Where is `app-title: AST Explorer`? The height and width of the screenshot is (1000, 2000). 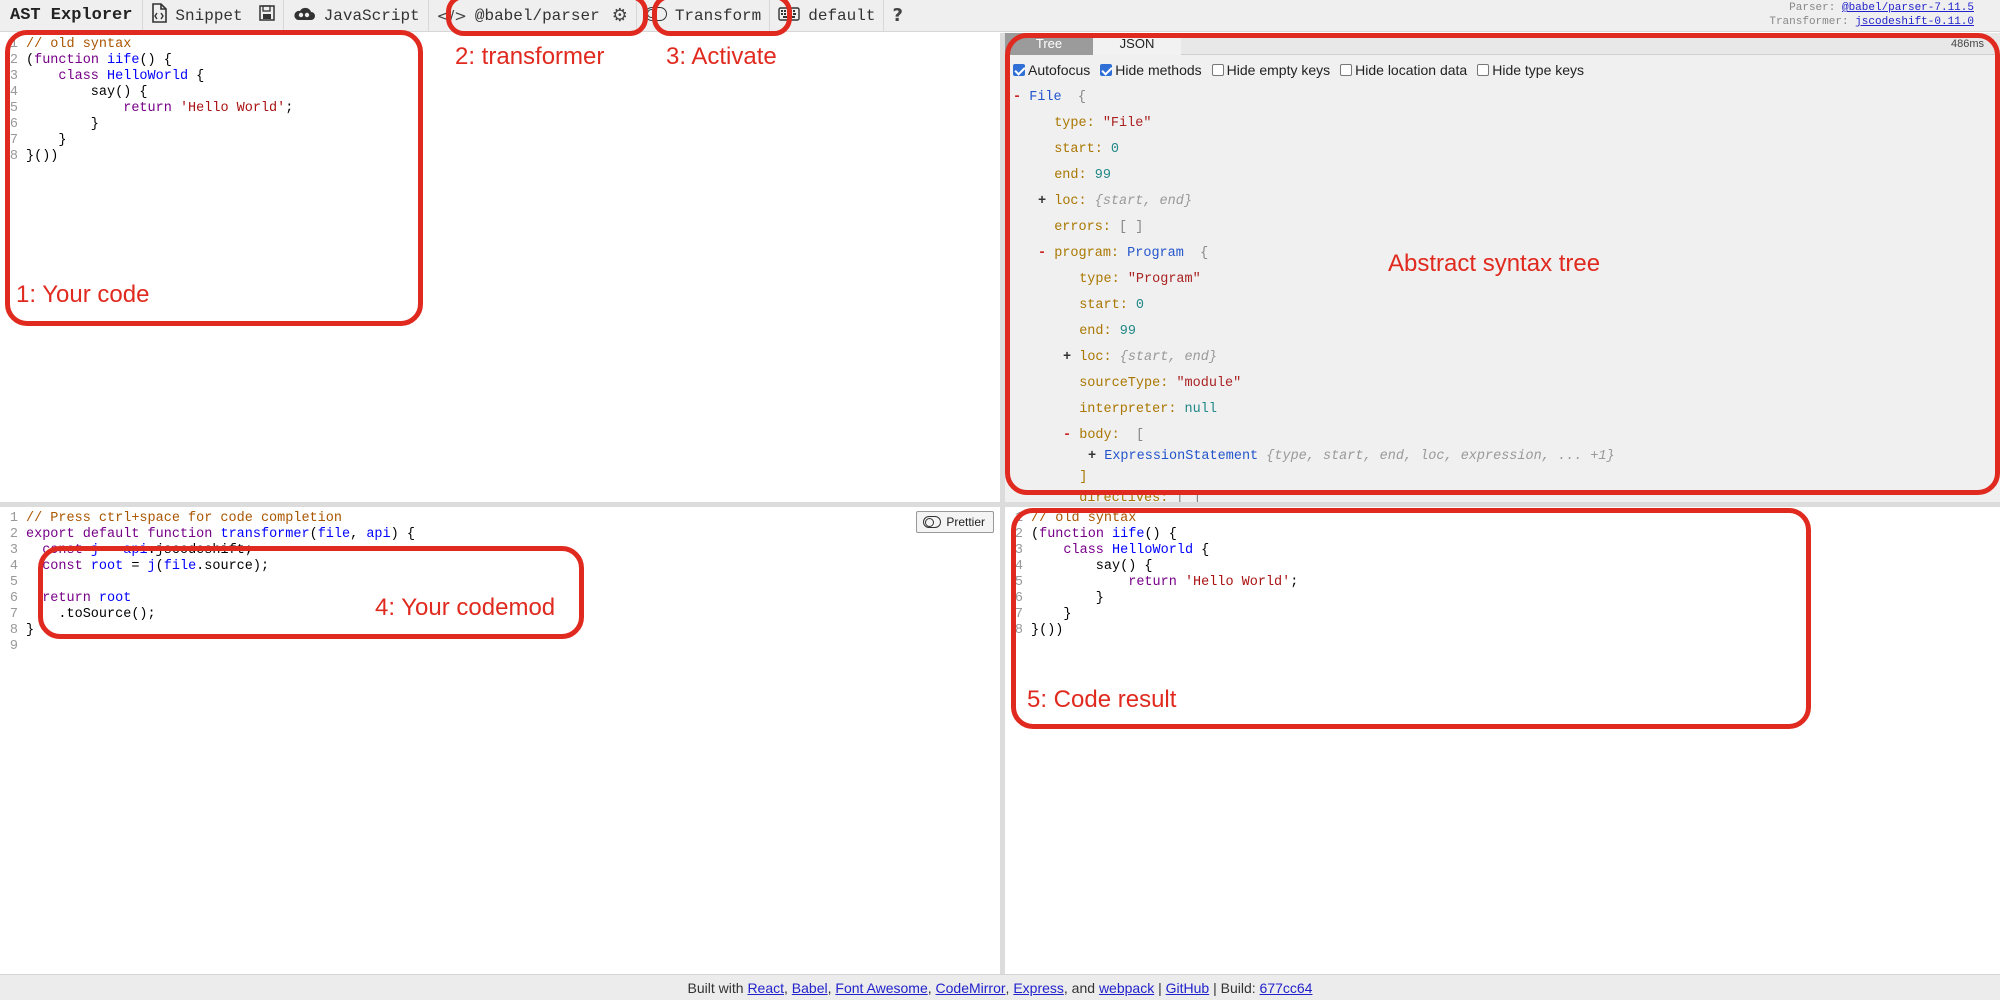 app-title: AST Explorer is located at coordinates (71, 15).